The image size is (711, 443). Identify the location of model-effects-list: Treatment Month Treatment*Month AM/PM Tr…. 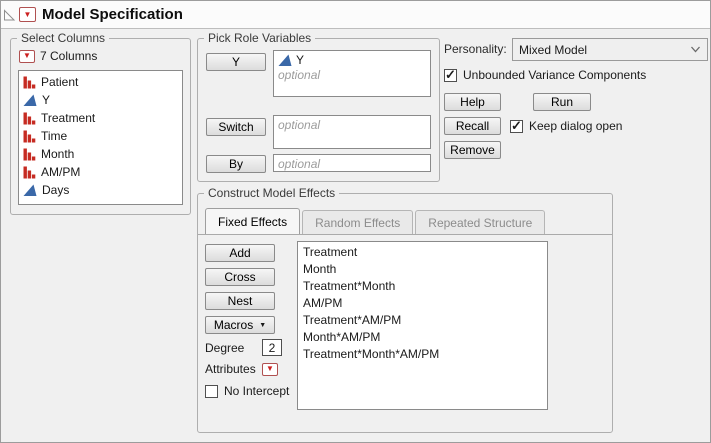
(422, 325).